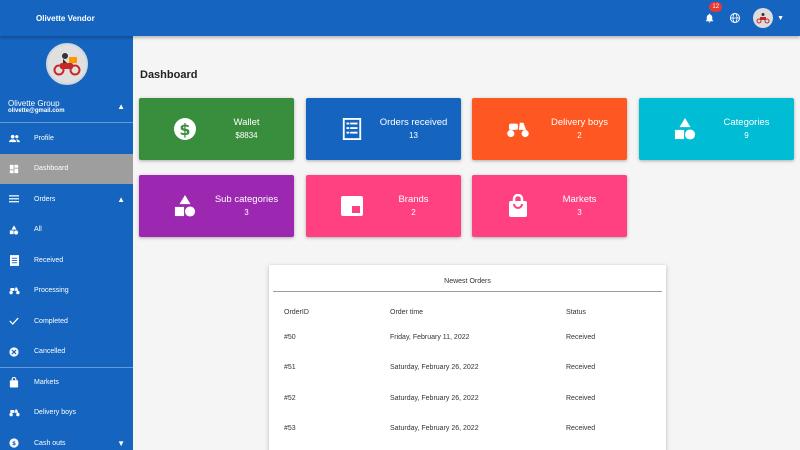 This screenshot has height=450, width=800. Describe the element at coordinates (549, 129) in the screenshot. I see `card-delivery-boys: Delivery boys 2` at that location.